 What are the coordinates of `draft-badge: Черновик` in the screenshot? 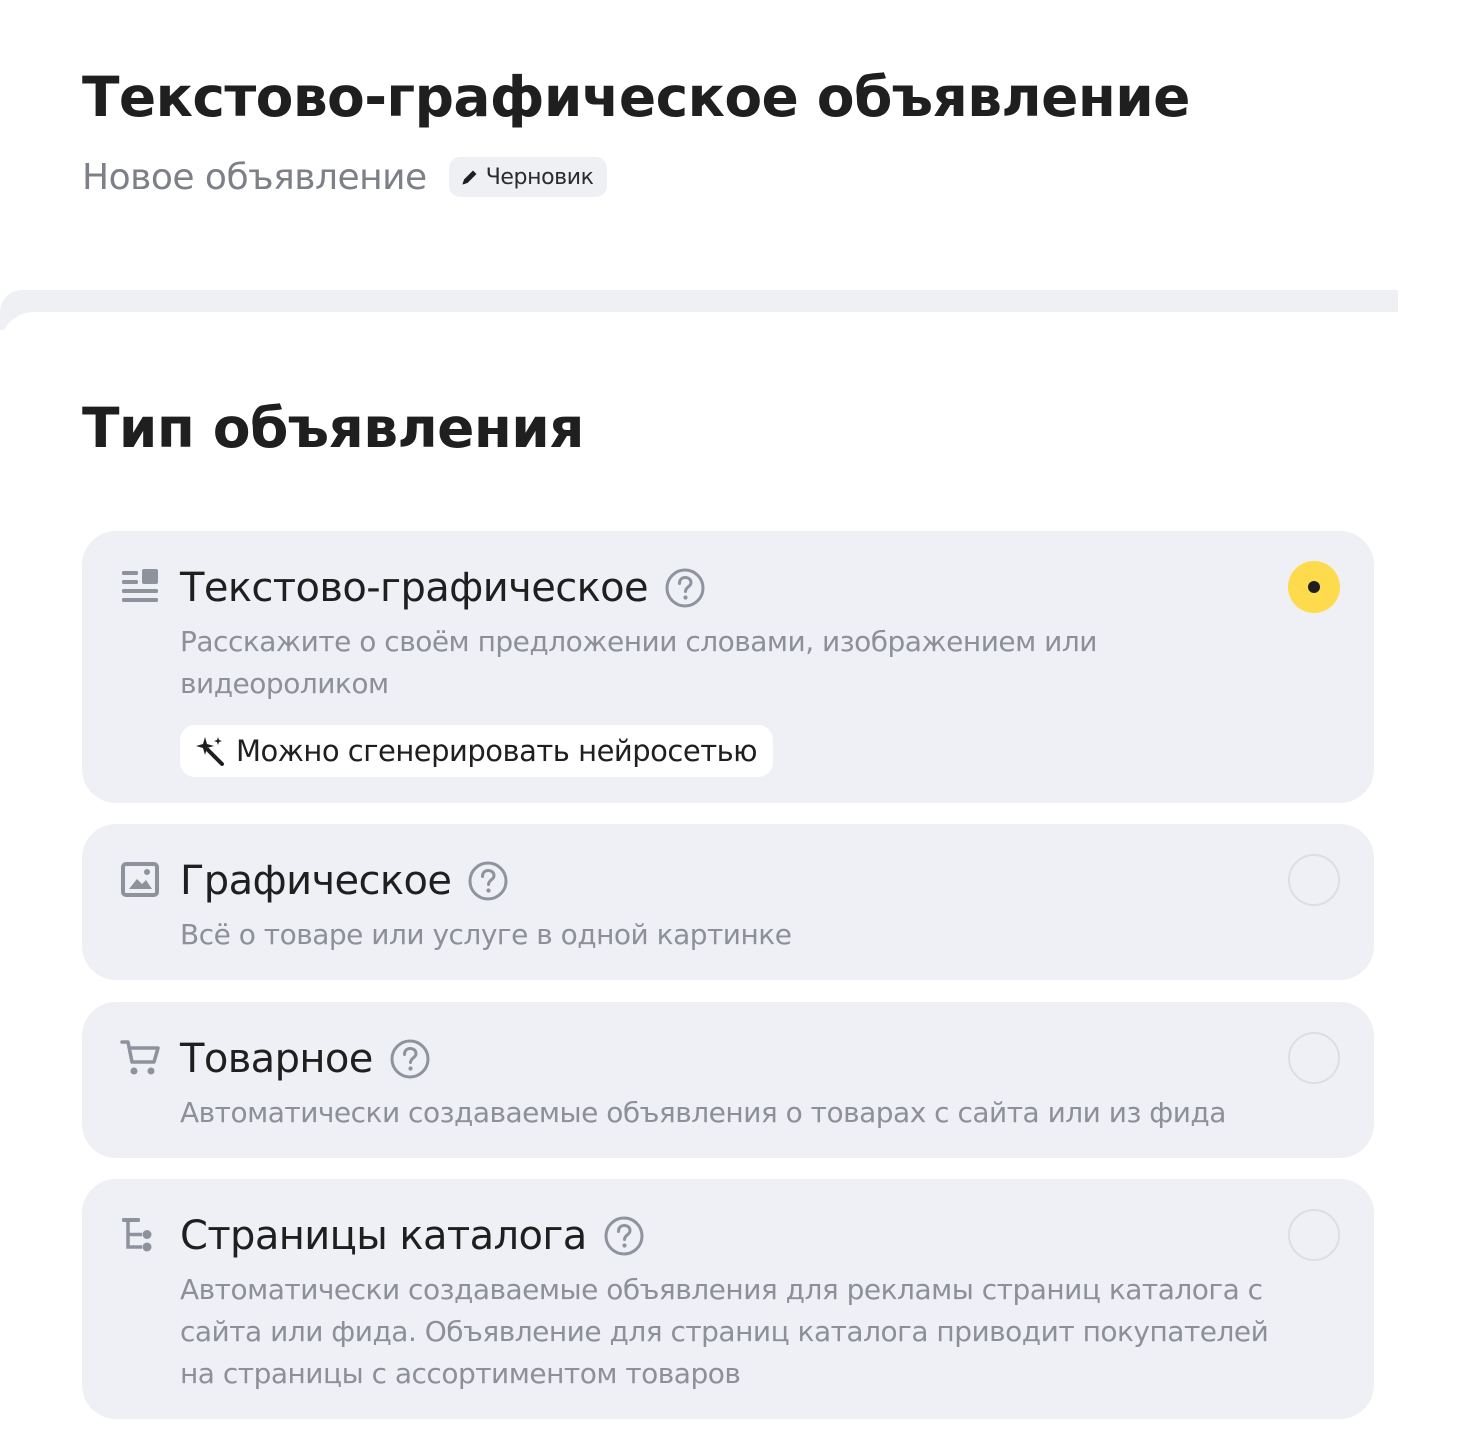 It's located at (527, 177).